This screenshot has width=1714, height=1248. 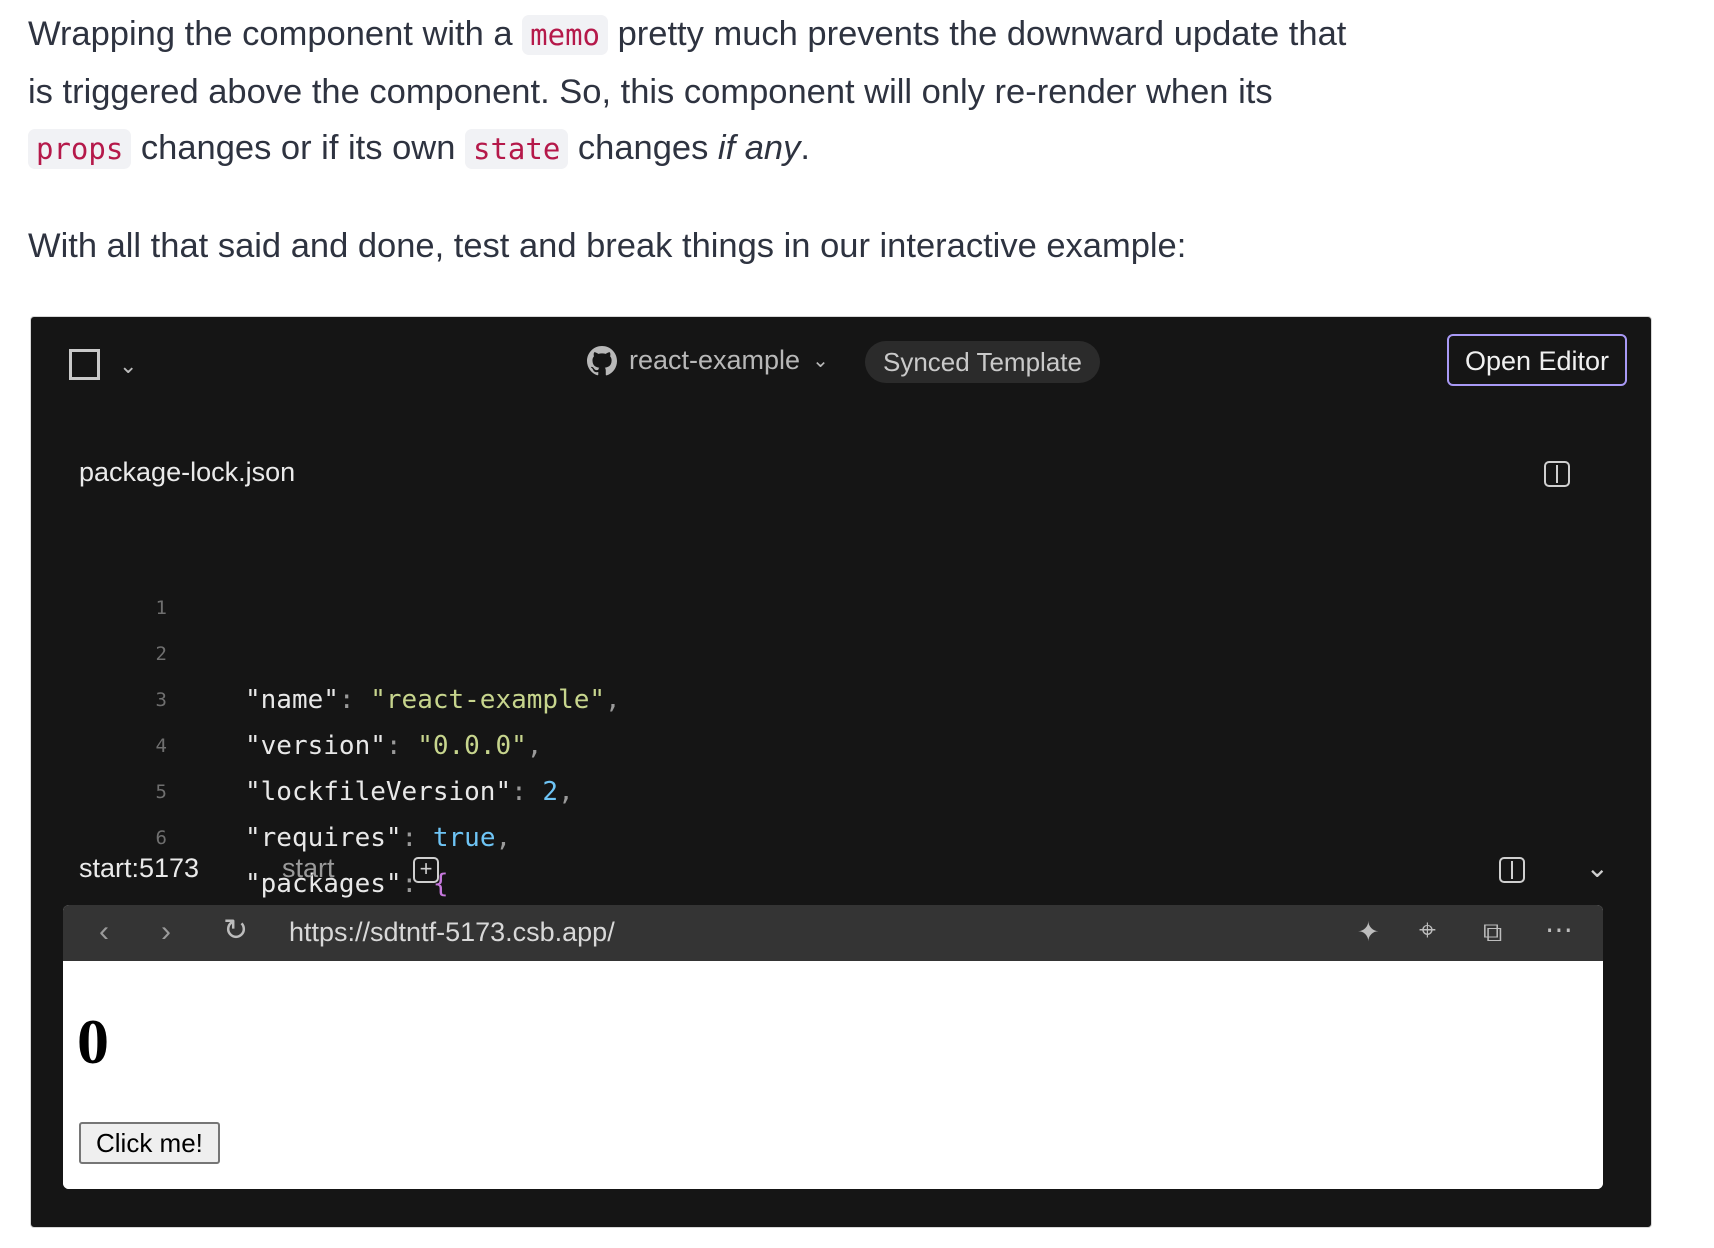 I want to click on inline-code-memo: memo, so click(x=565, y=35).